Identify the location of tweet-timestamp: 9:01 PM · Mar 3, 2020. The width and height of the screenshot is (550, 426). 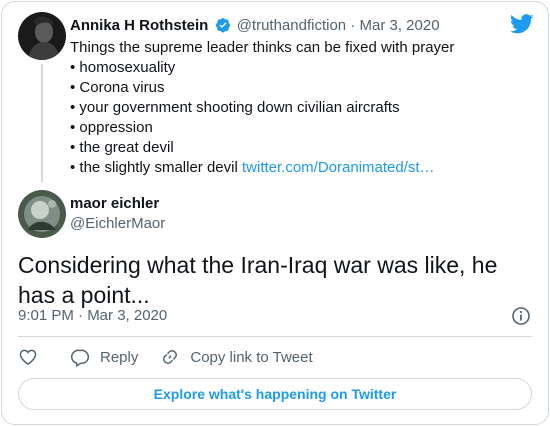
(92, 316).